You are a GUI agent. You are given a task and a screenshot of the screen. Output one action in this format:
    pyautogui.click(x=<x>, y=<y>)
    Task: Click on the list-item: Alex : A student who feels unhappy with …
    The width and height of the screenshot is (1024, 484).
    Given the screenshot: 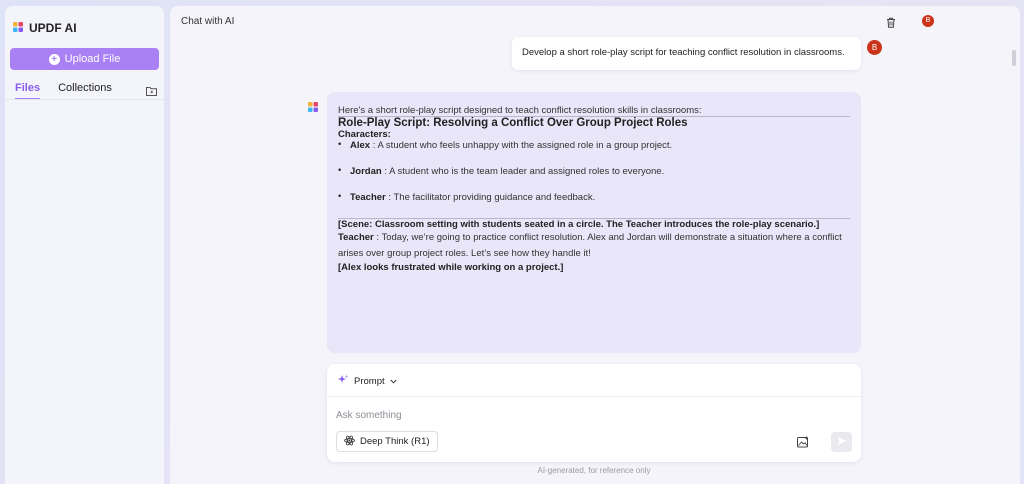 What is the action you would take?
    pyautogui.click(x=594, y=145)
    